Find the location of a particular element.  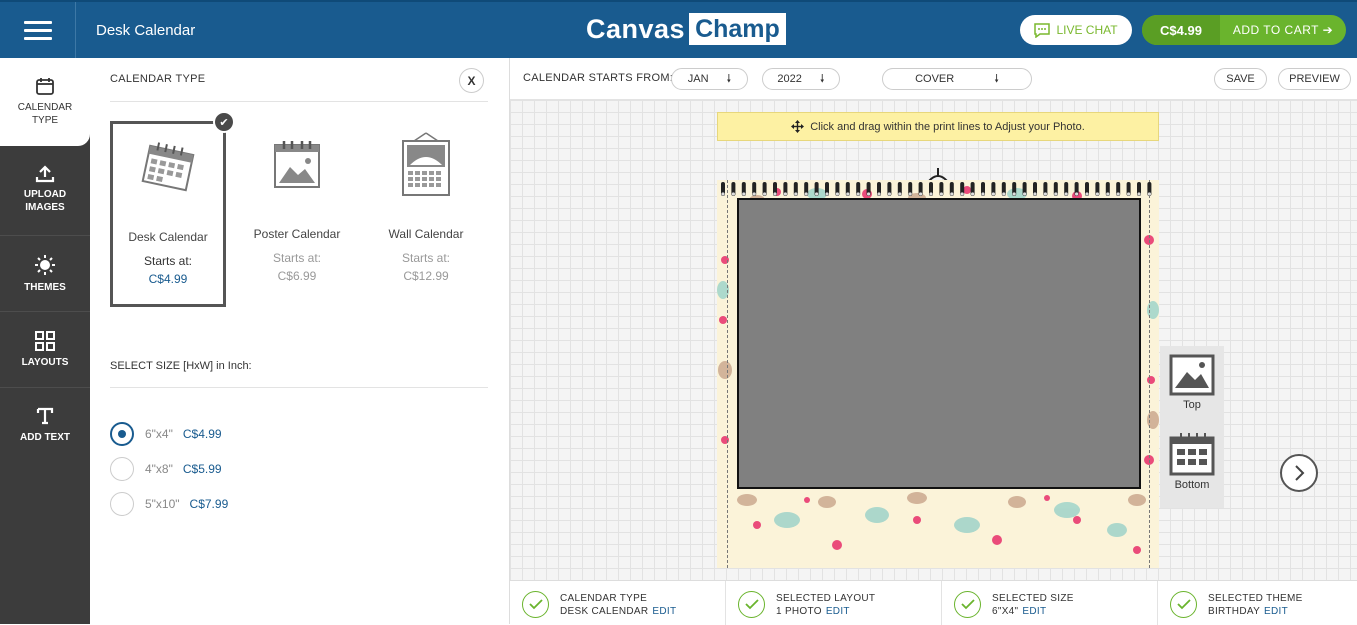

nav-label: IMAGES is located at coordinates (45, 207).